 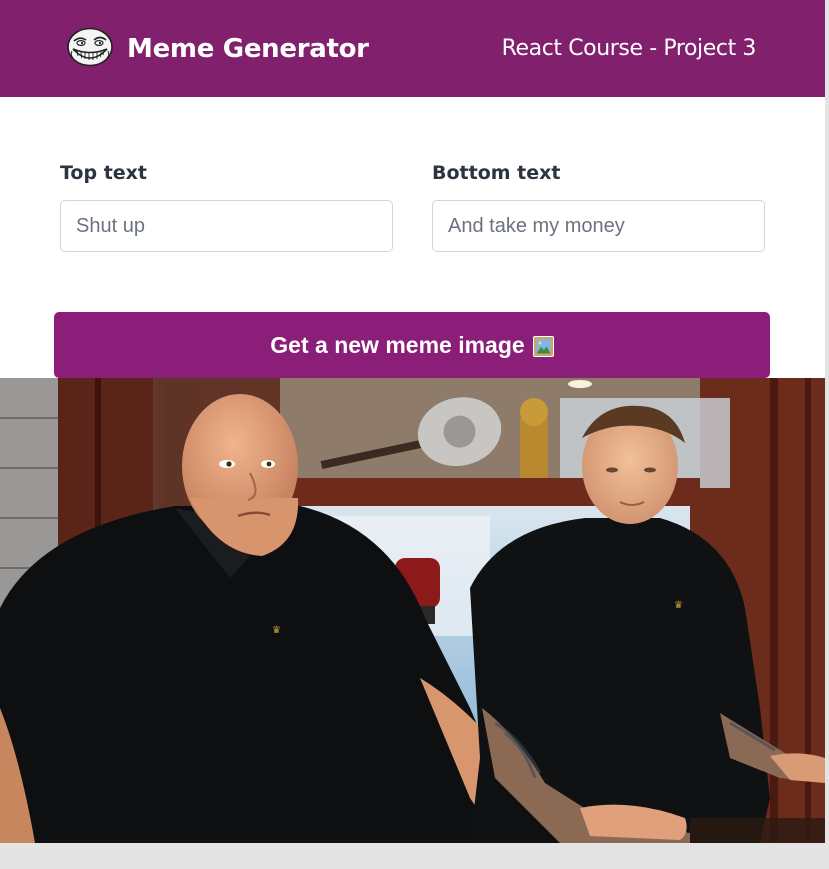 What do you see at coordinates (412, 48) in the screenshot?
I see `app-header: Meme Generator React Course - Project 3` at bounding box center [412, 48].